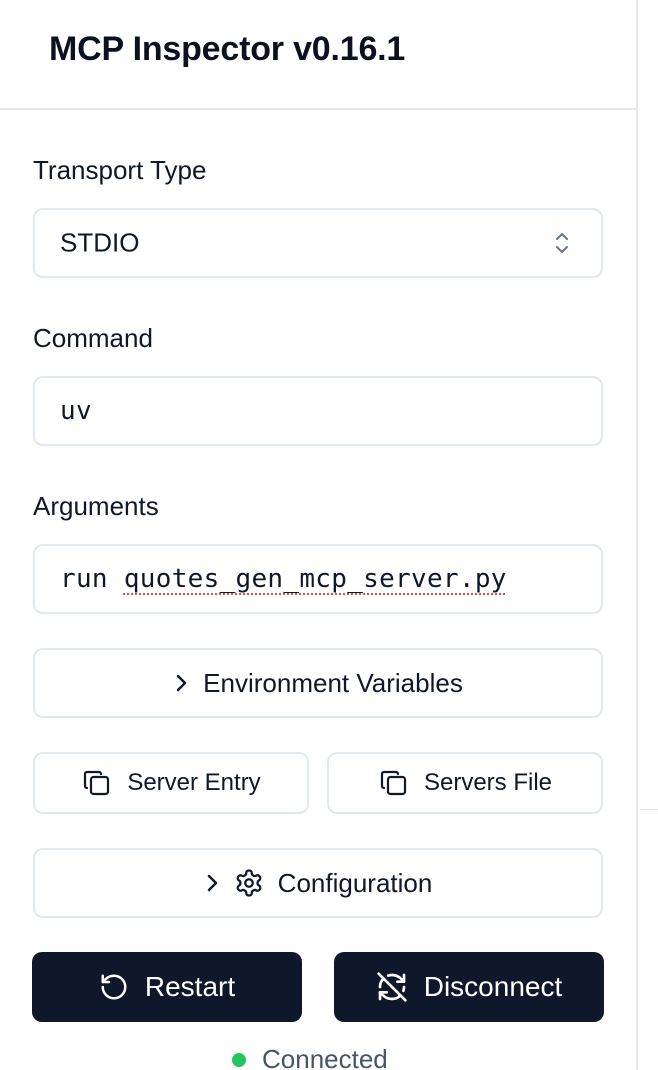 The image size is (658, 1070). I want to click on servers-file-button: Servers File, so click(465, 783).